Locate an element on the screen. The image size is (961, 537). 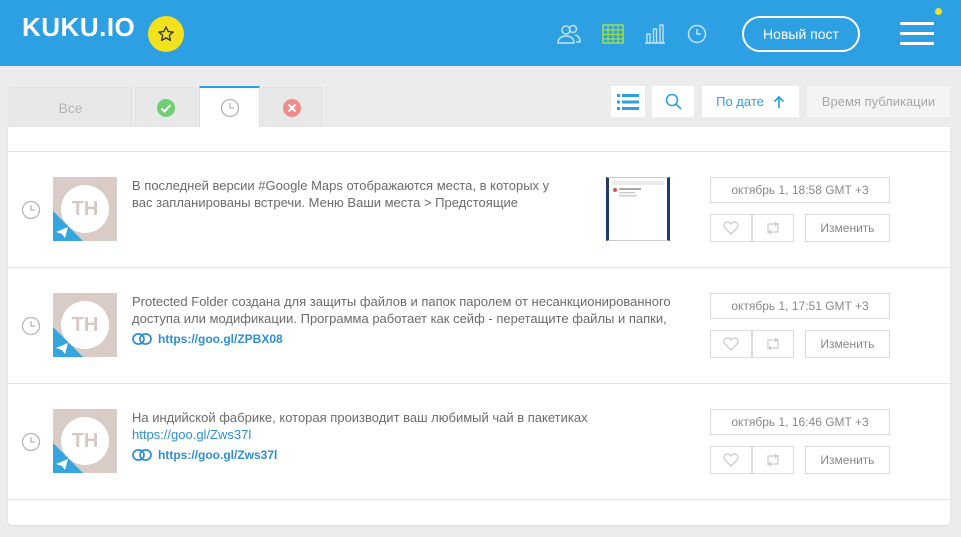
post-link: https://goo.gl/Zws37l is located at coordinates (204, 455).